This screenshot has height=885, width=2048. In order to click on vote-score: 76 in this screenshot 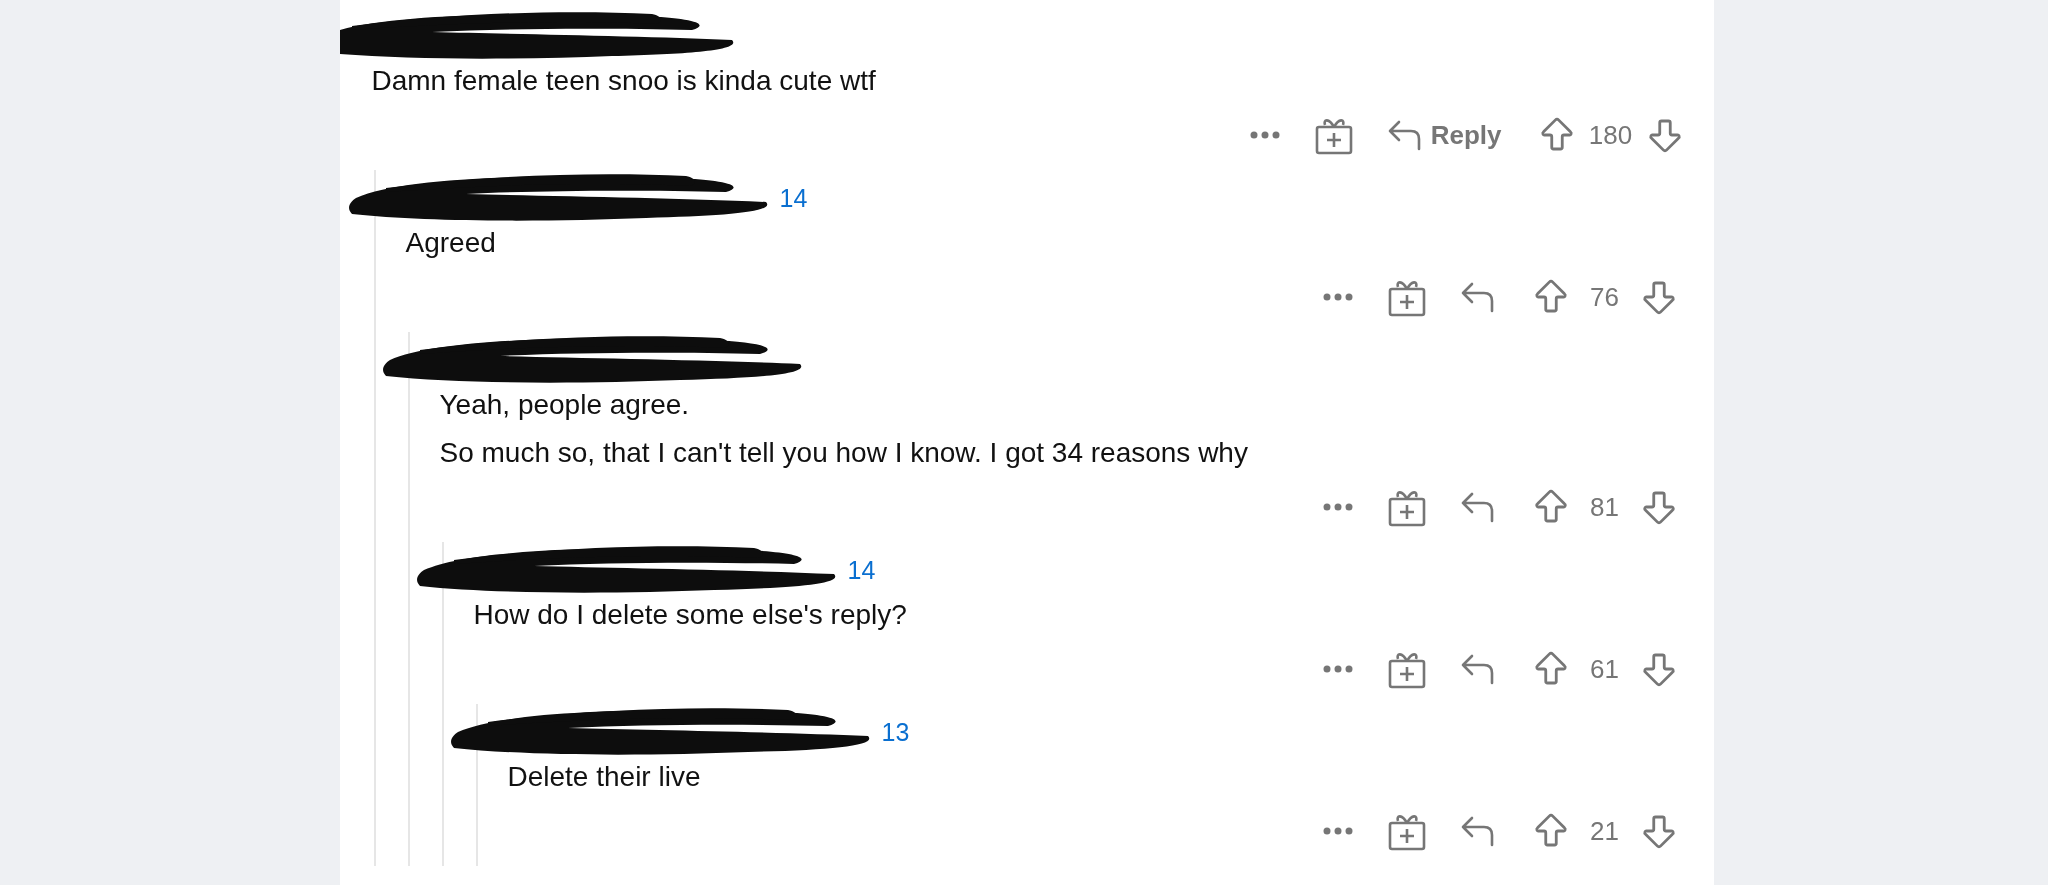, I will do `click(1604, 297)`.